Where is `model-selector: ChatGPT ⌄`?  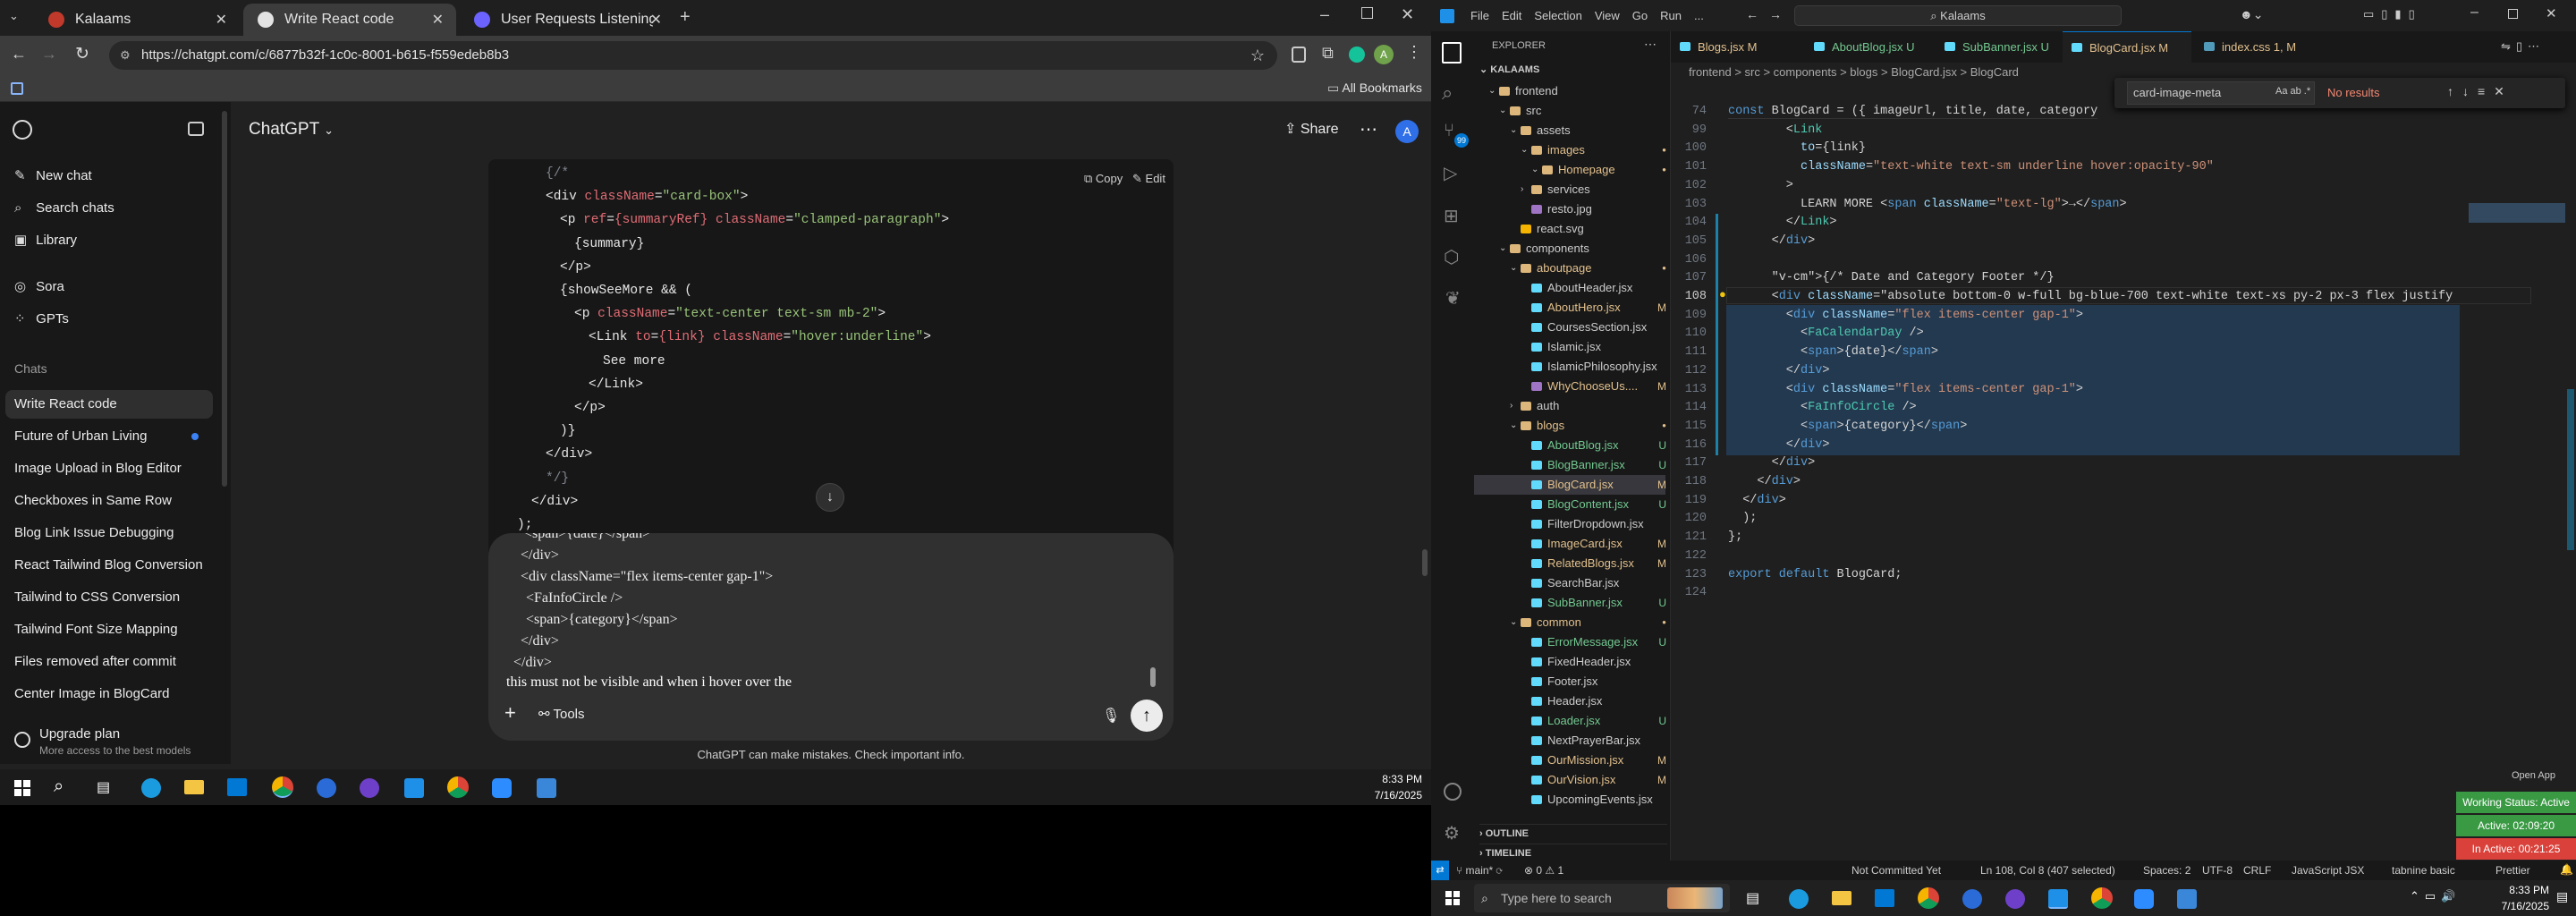
model-selector: ChatGPT ⌄ is located at coordinates (291, 130).